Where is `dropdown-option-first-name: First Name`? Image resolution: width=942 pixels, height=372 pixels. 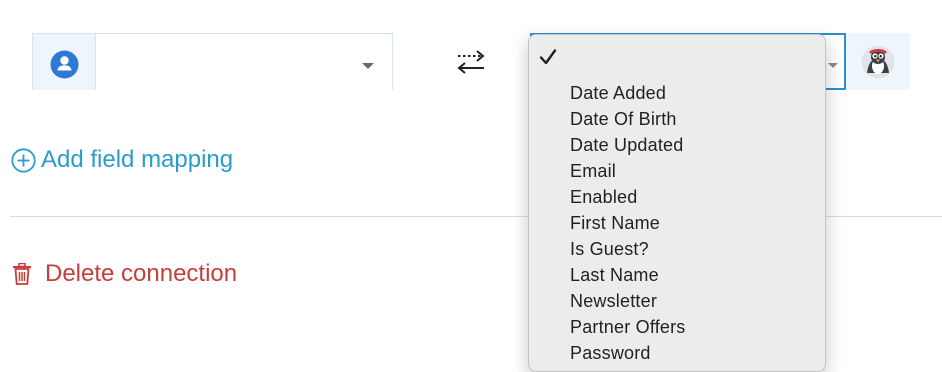
dropdown-option-first-name: First Name is located at coordinates (628, 223).